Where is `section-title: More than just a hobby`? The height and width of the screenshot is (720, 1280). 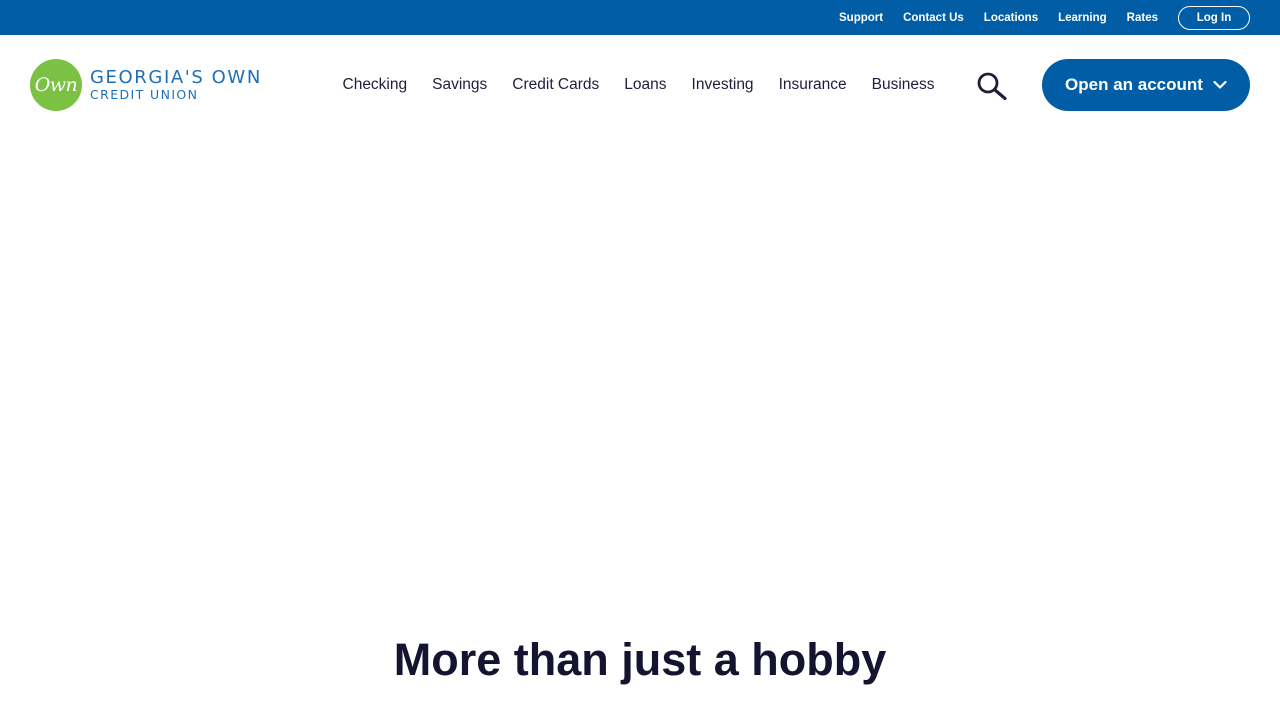 section-title: More than just a hobby is located at coordinates (640, 659).